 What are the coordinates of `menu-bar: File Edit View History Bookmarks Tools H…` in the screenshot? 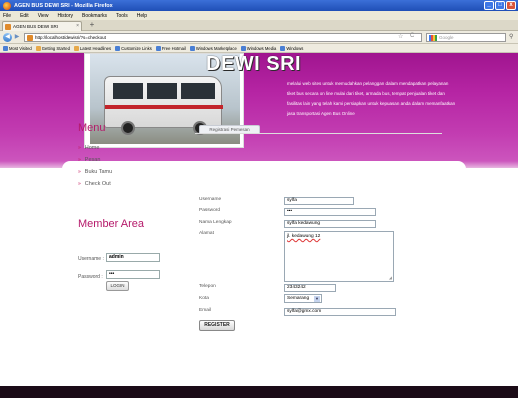 It's located at (259, 15).